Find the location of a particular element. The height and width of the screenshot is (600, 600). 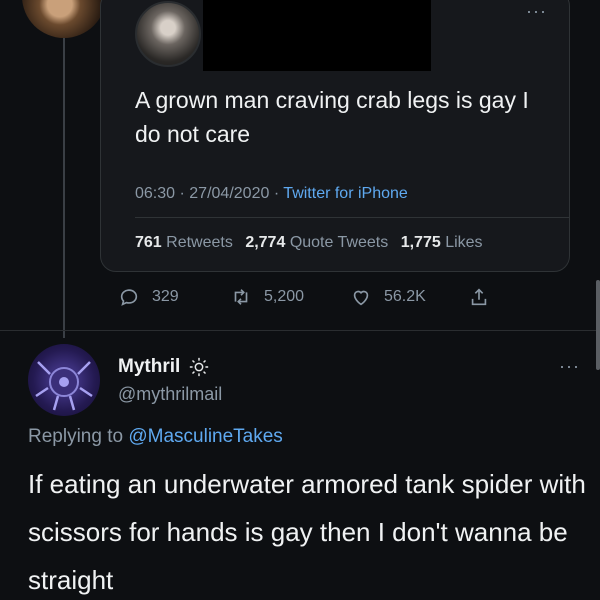

more-icon: ··· is located at coordinates (569, 366).